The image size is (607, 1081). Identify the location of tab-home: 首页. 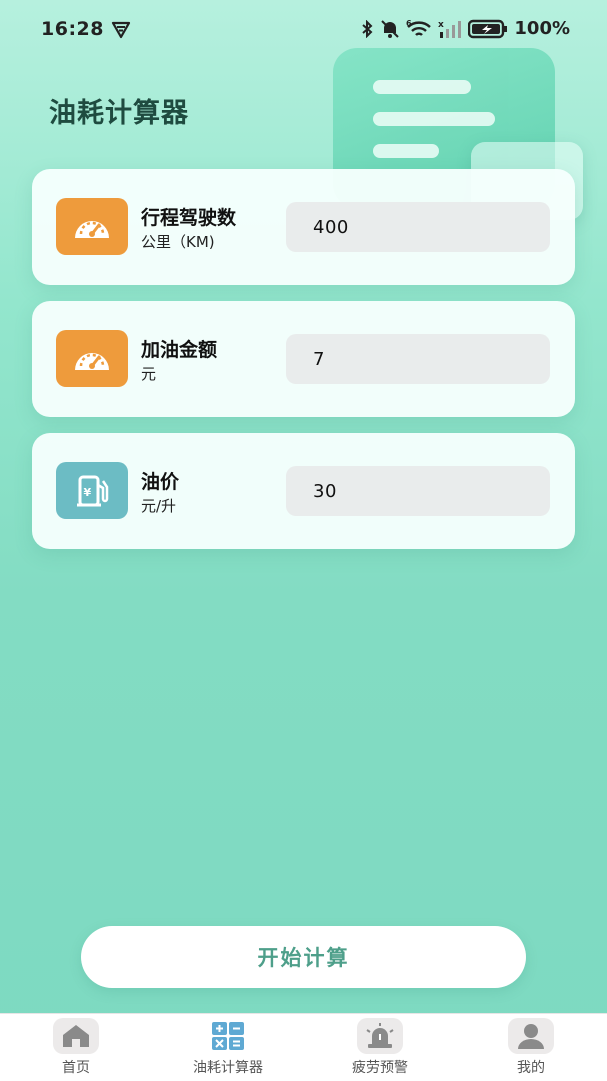
(76, 1047).